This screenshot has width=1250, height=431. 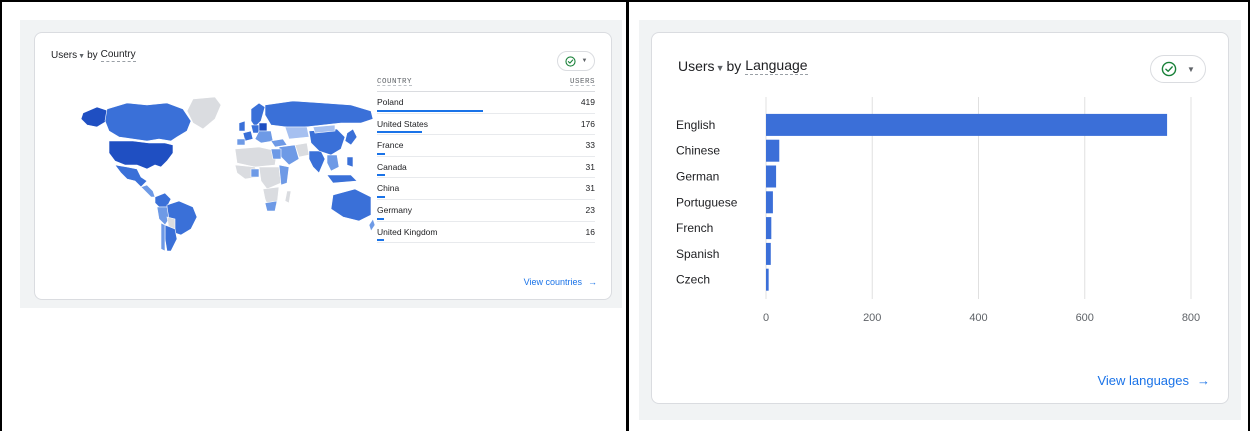 I want to click on category-label: Portuguese, so click(x=707, y=202).